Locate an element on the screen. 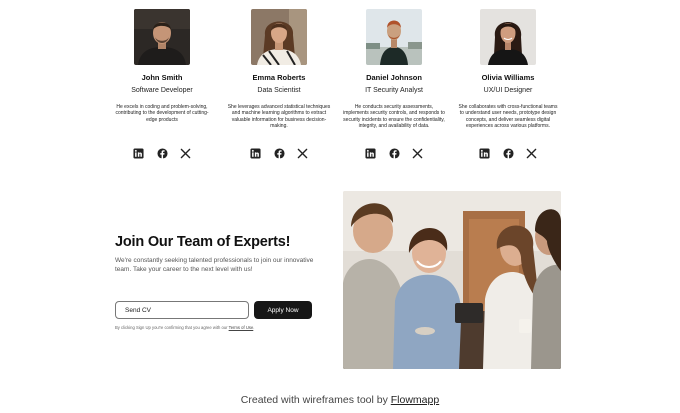  daniel-johnson-photo is located at coordinates (394, 37).